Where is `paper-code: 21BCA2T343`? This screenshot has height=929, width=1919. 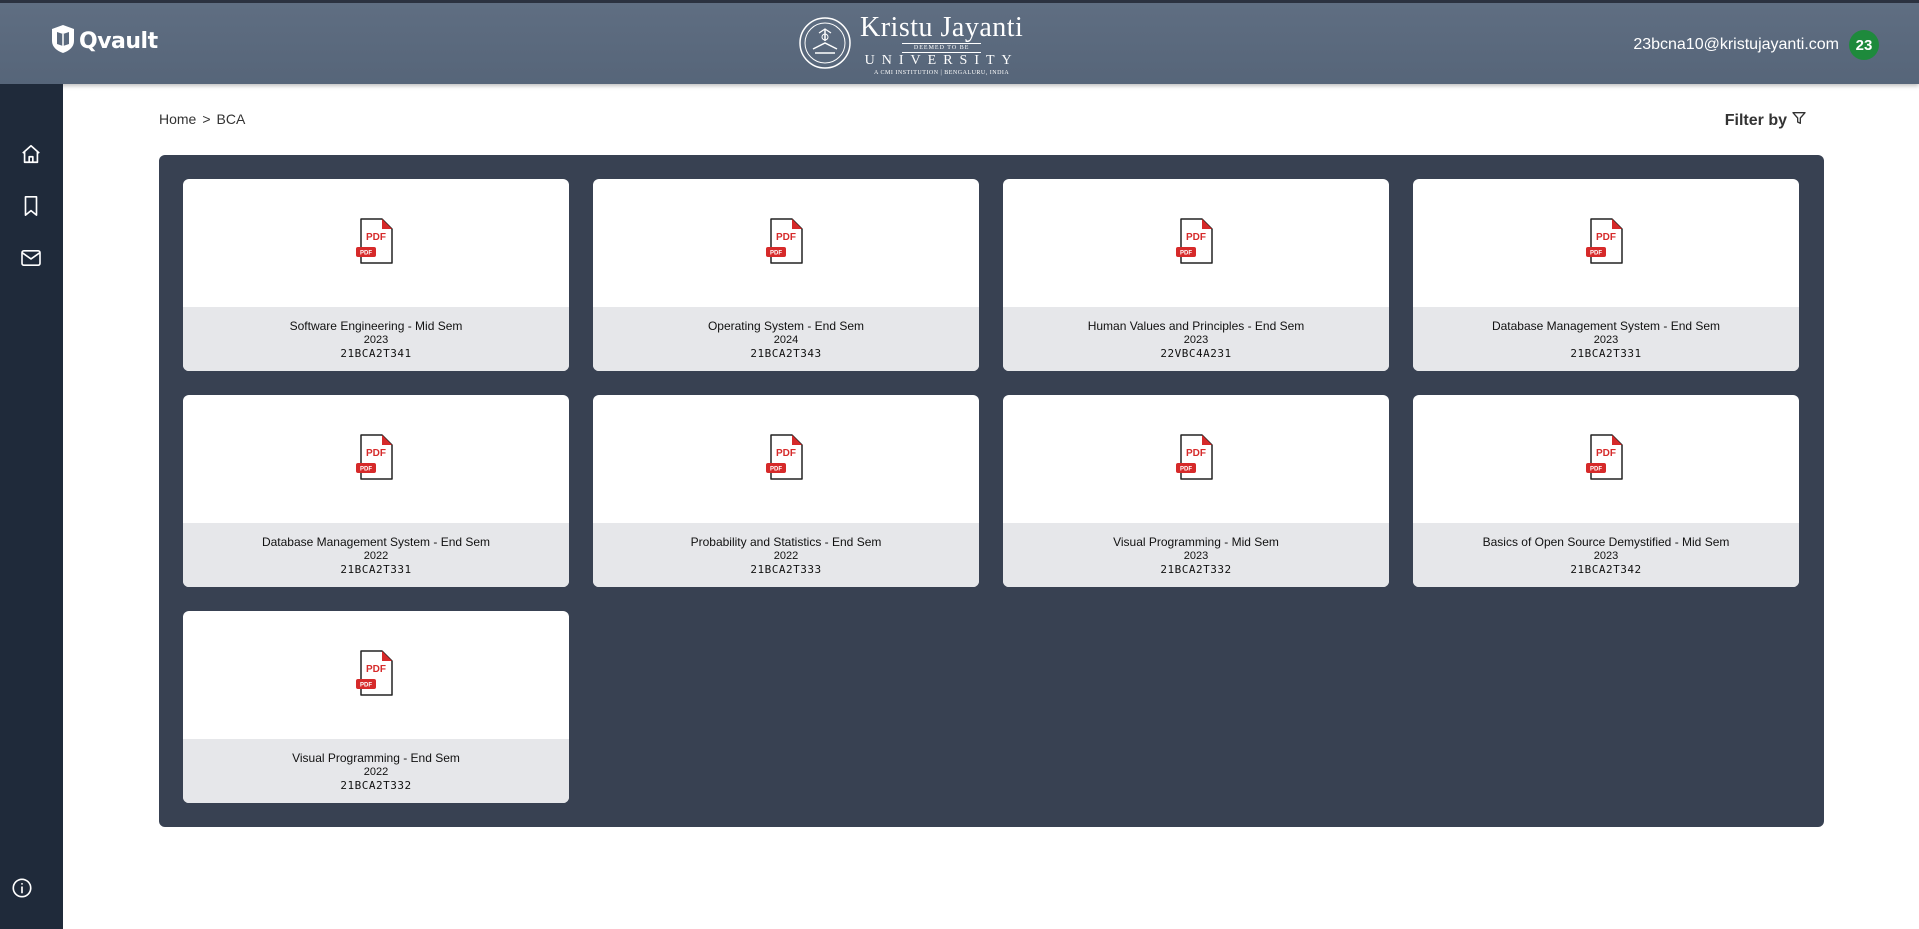 paper-code: 21BCA2T343 is located at coordinates (786, 353).